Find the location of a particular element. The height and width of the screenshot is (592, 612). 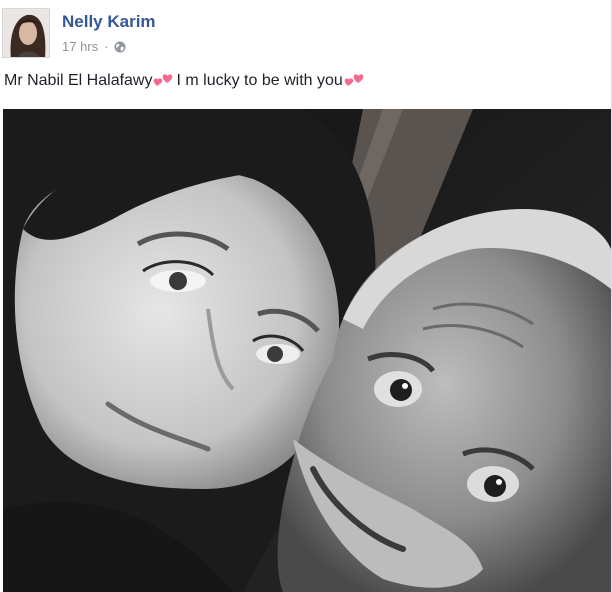

caption-text-1: Mr Nabil El Halafawy is located at coordinates (78, 80).